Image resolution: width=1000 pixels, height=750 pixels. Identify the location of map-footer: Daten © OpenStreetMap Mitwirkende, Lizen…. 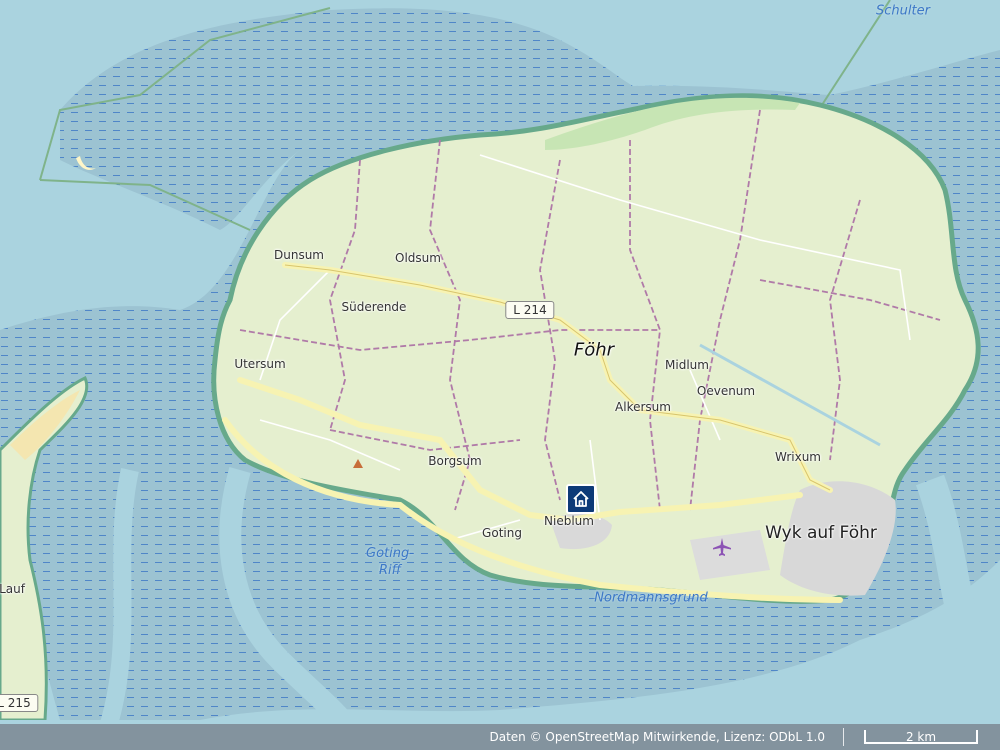
(500, 737).